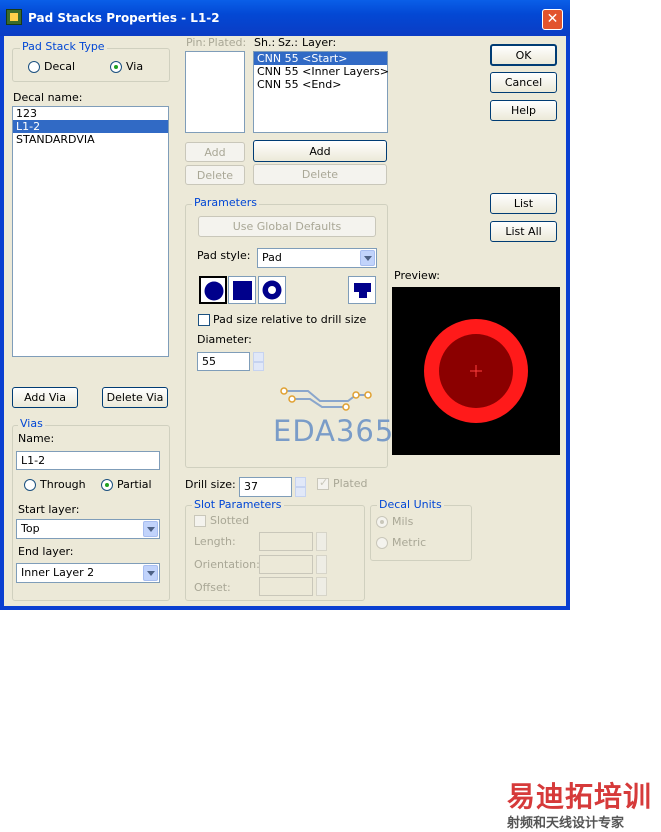 This screenshot has width=661, height=832. I want to click on slot-offset-input, so click(286, 586).